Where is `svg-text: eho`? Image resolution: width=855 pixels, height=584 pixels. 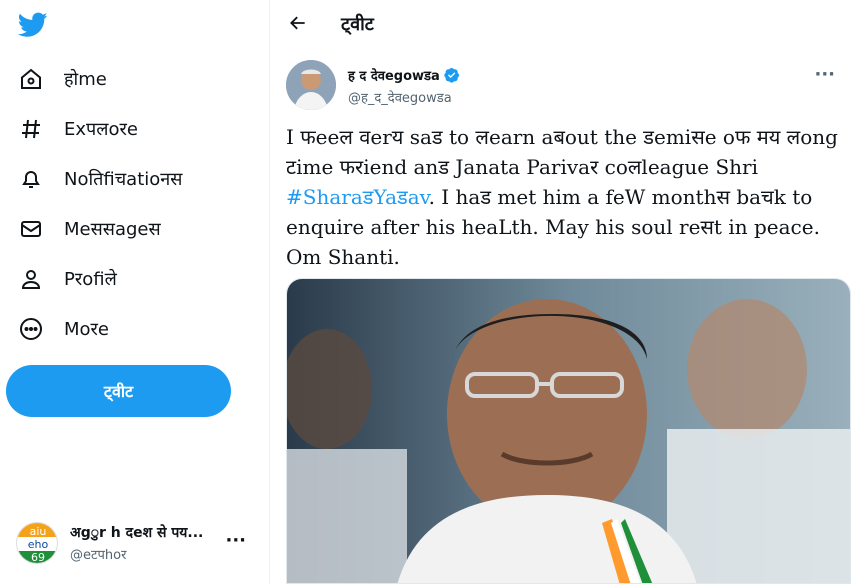
svg-text: eho is located at coordinates (38, 544).